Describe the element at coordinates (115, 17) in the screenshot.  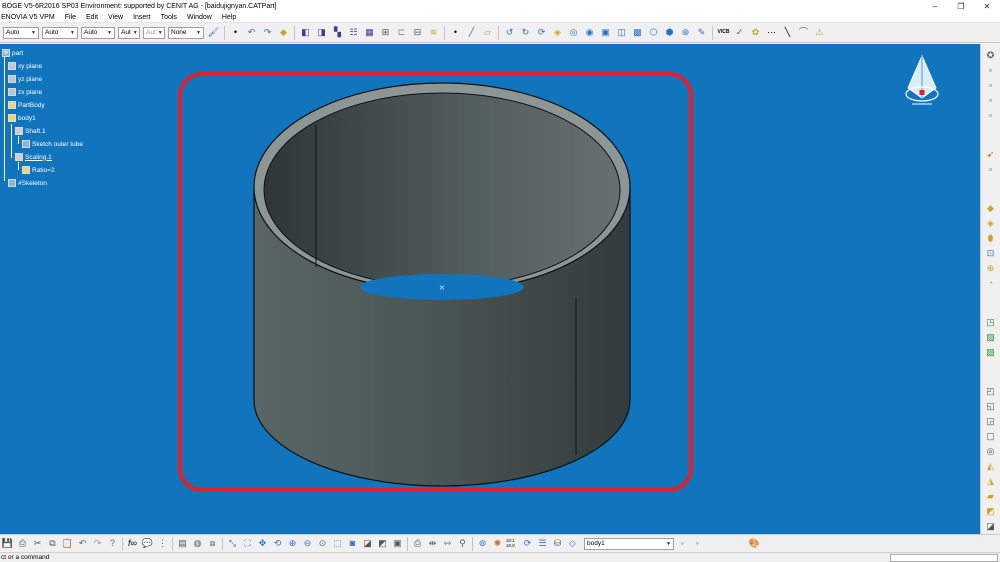
I see `menu-view: View` at that location.